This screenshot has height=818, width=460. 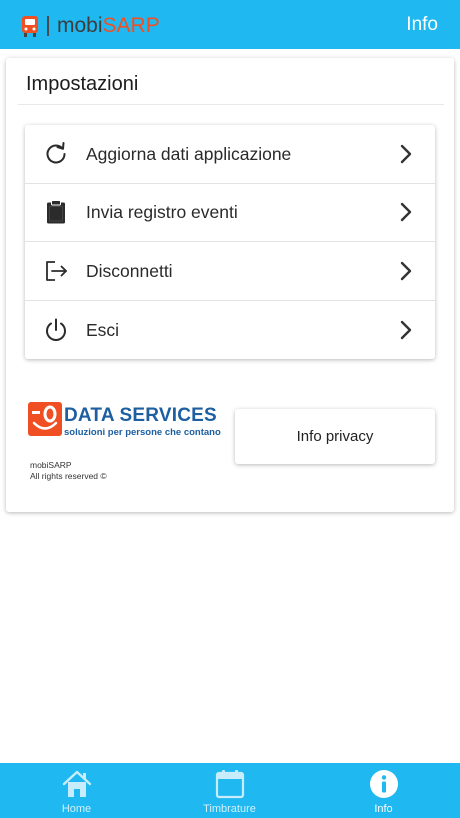 I want to click on logout-icon, so click(x=56, y=270).